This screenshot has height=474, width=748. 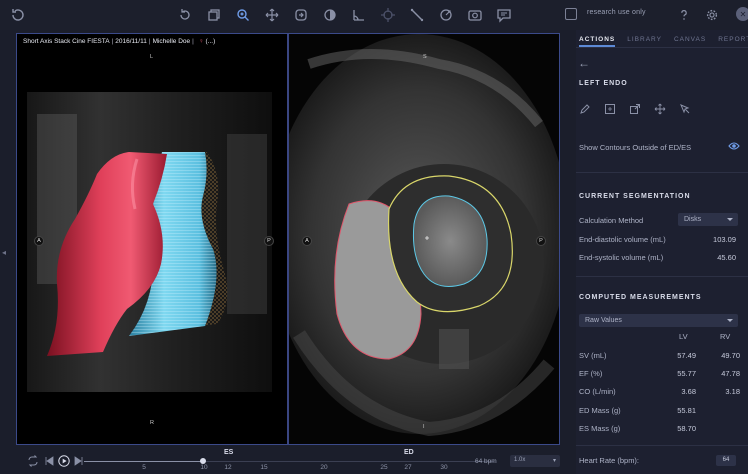 I want to click on help-icon, so click(x=684, y=15).